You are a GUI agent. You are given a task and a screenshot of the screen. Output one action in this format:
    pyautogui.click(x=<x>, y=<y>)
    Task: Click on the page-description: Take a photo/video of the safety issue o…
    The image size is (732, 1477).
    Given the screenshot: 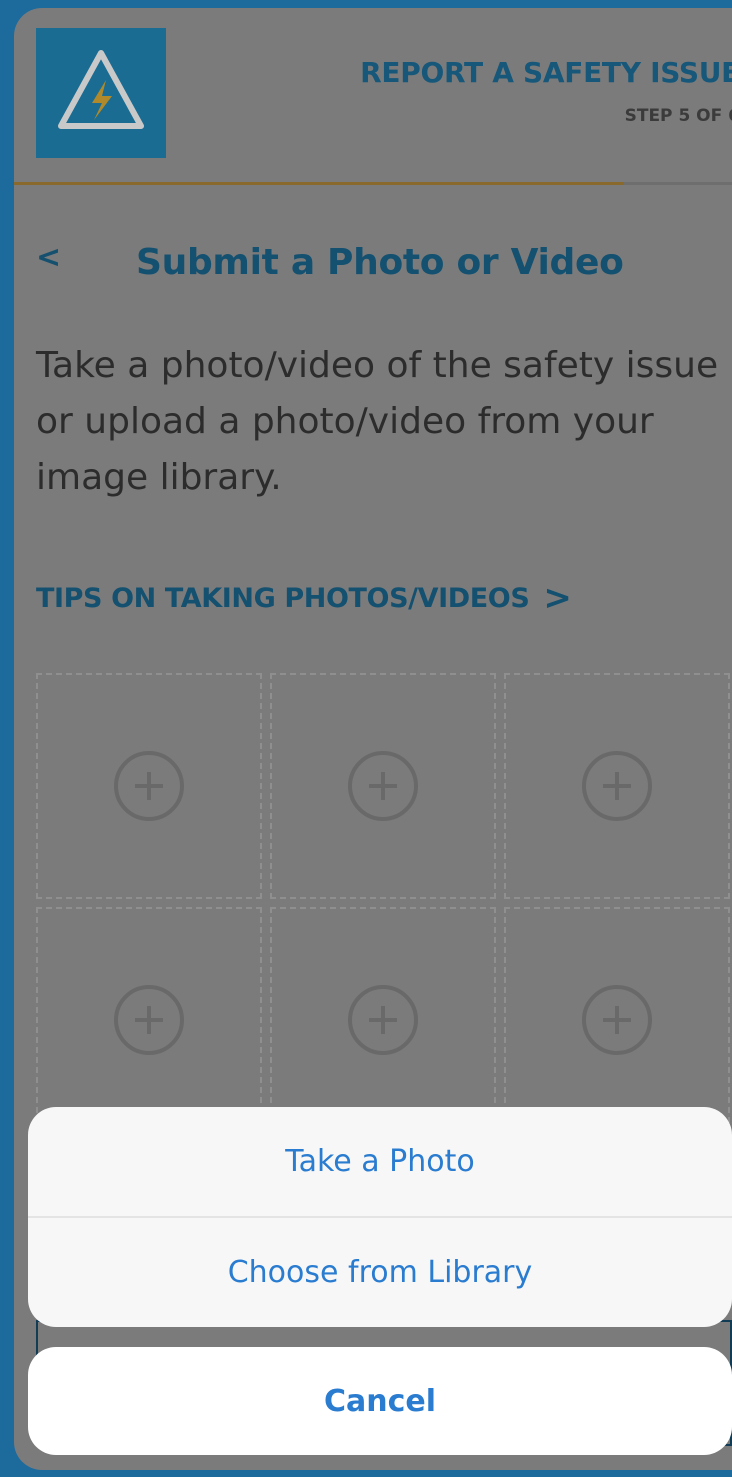 What is the action you would take?
    pyautogui.click(x=377, y=421)
    